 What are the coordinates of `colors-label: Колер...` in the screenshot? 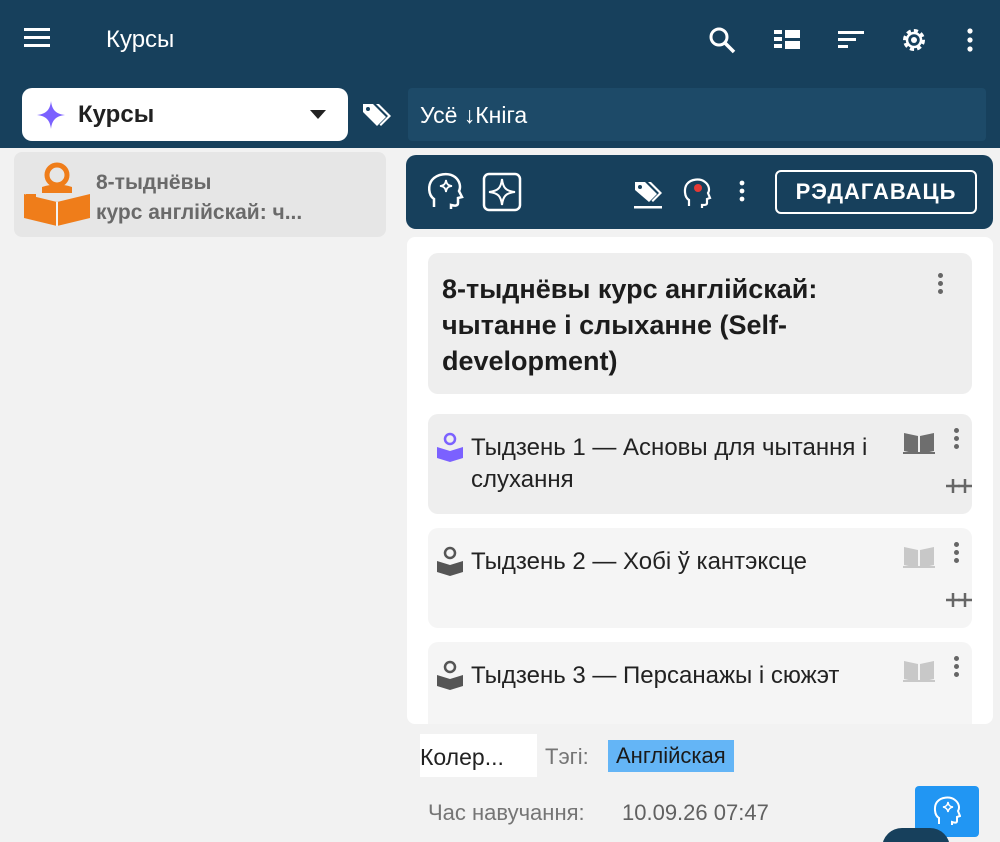 It's located at (462, 757).